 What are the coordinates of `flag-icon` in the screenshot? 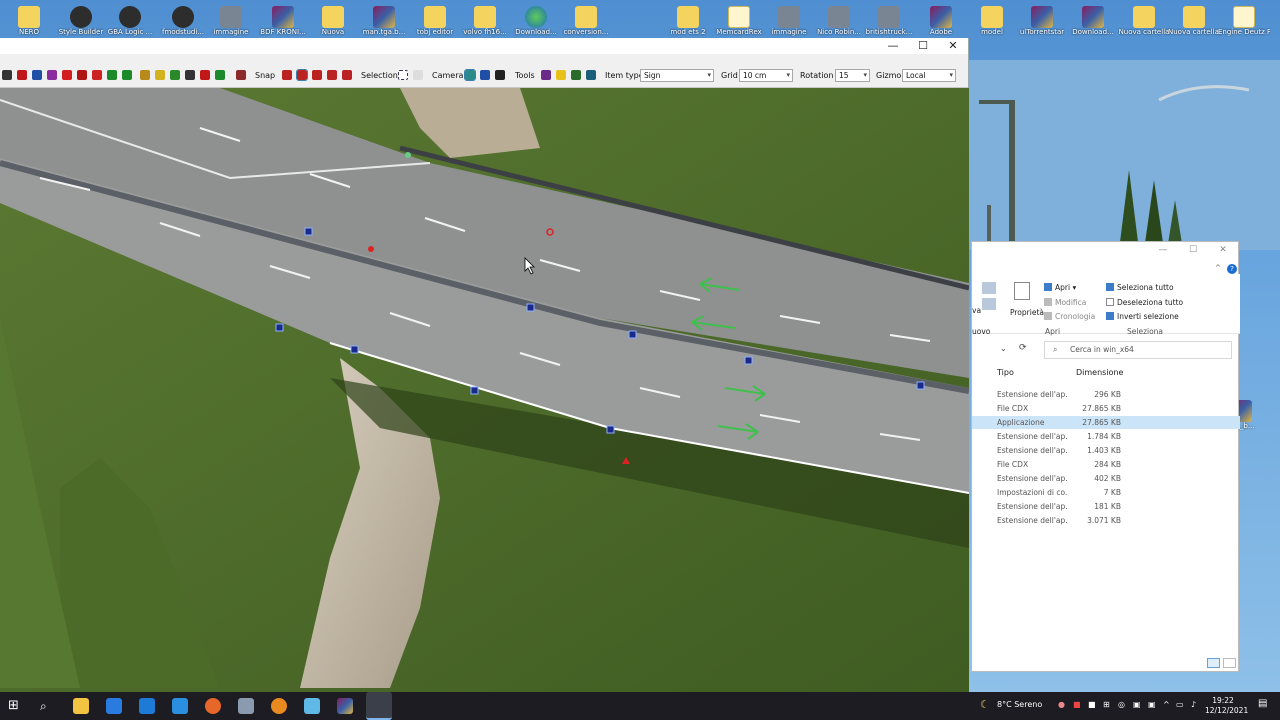 It's located at (67, 75).